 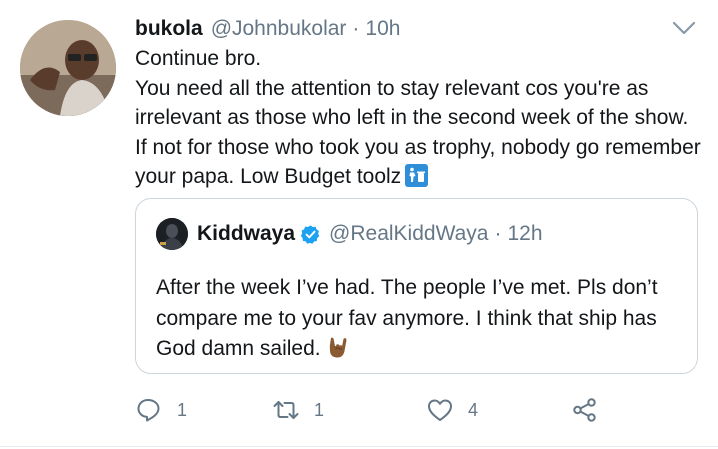 I want to click on quoted-author-name: Kiddwaya, so click(x=246, y=233).